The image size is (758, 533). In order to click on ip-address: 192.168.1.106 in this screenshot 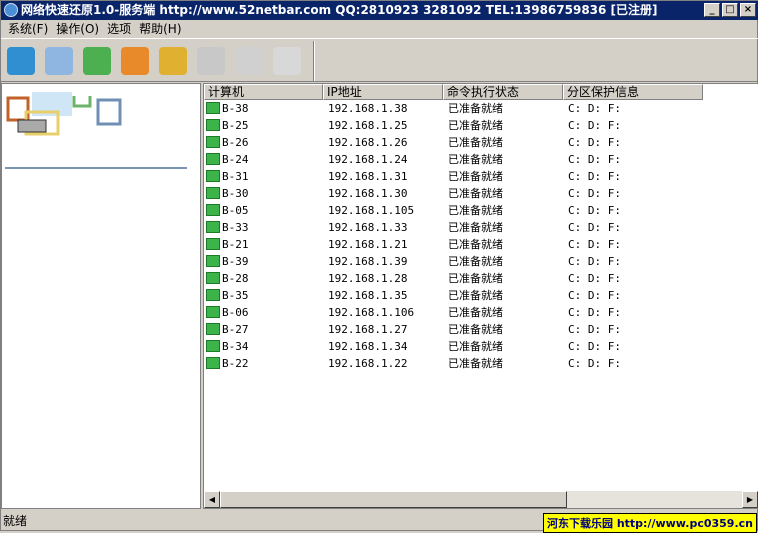, I will do `click(371, 312)`.